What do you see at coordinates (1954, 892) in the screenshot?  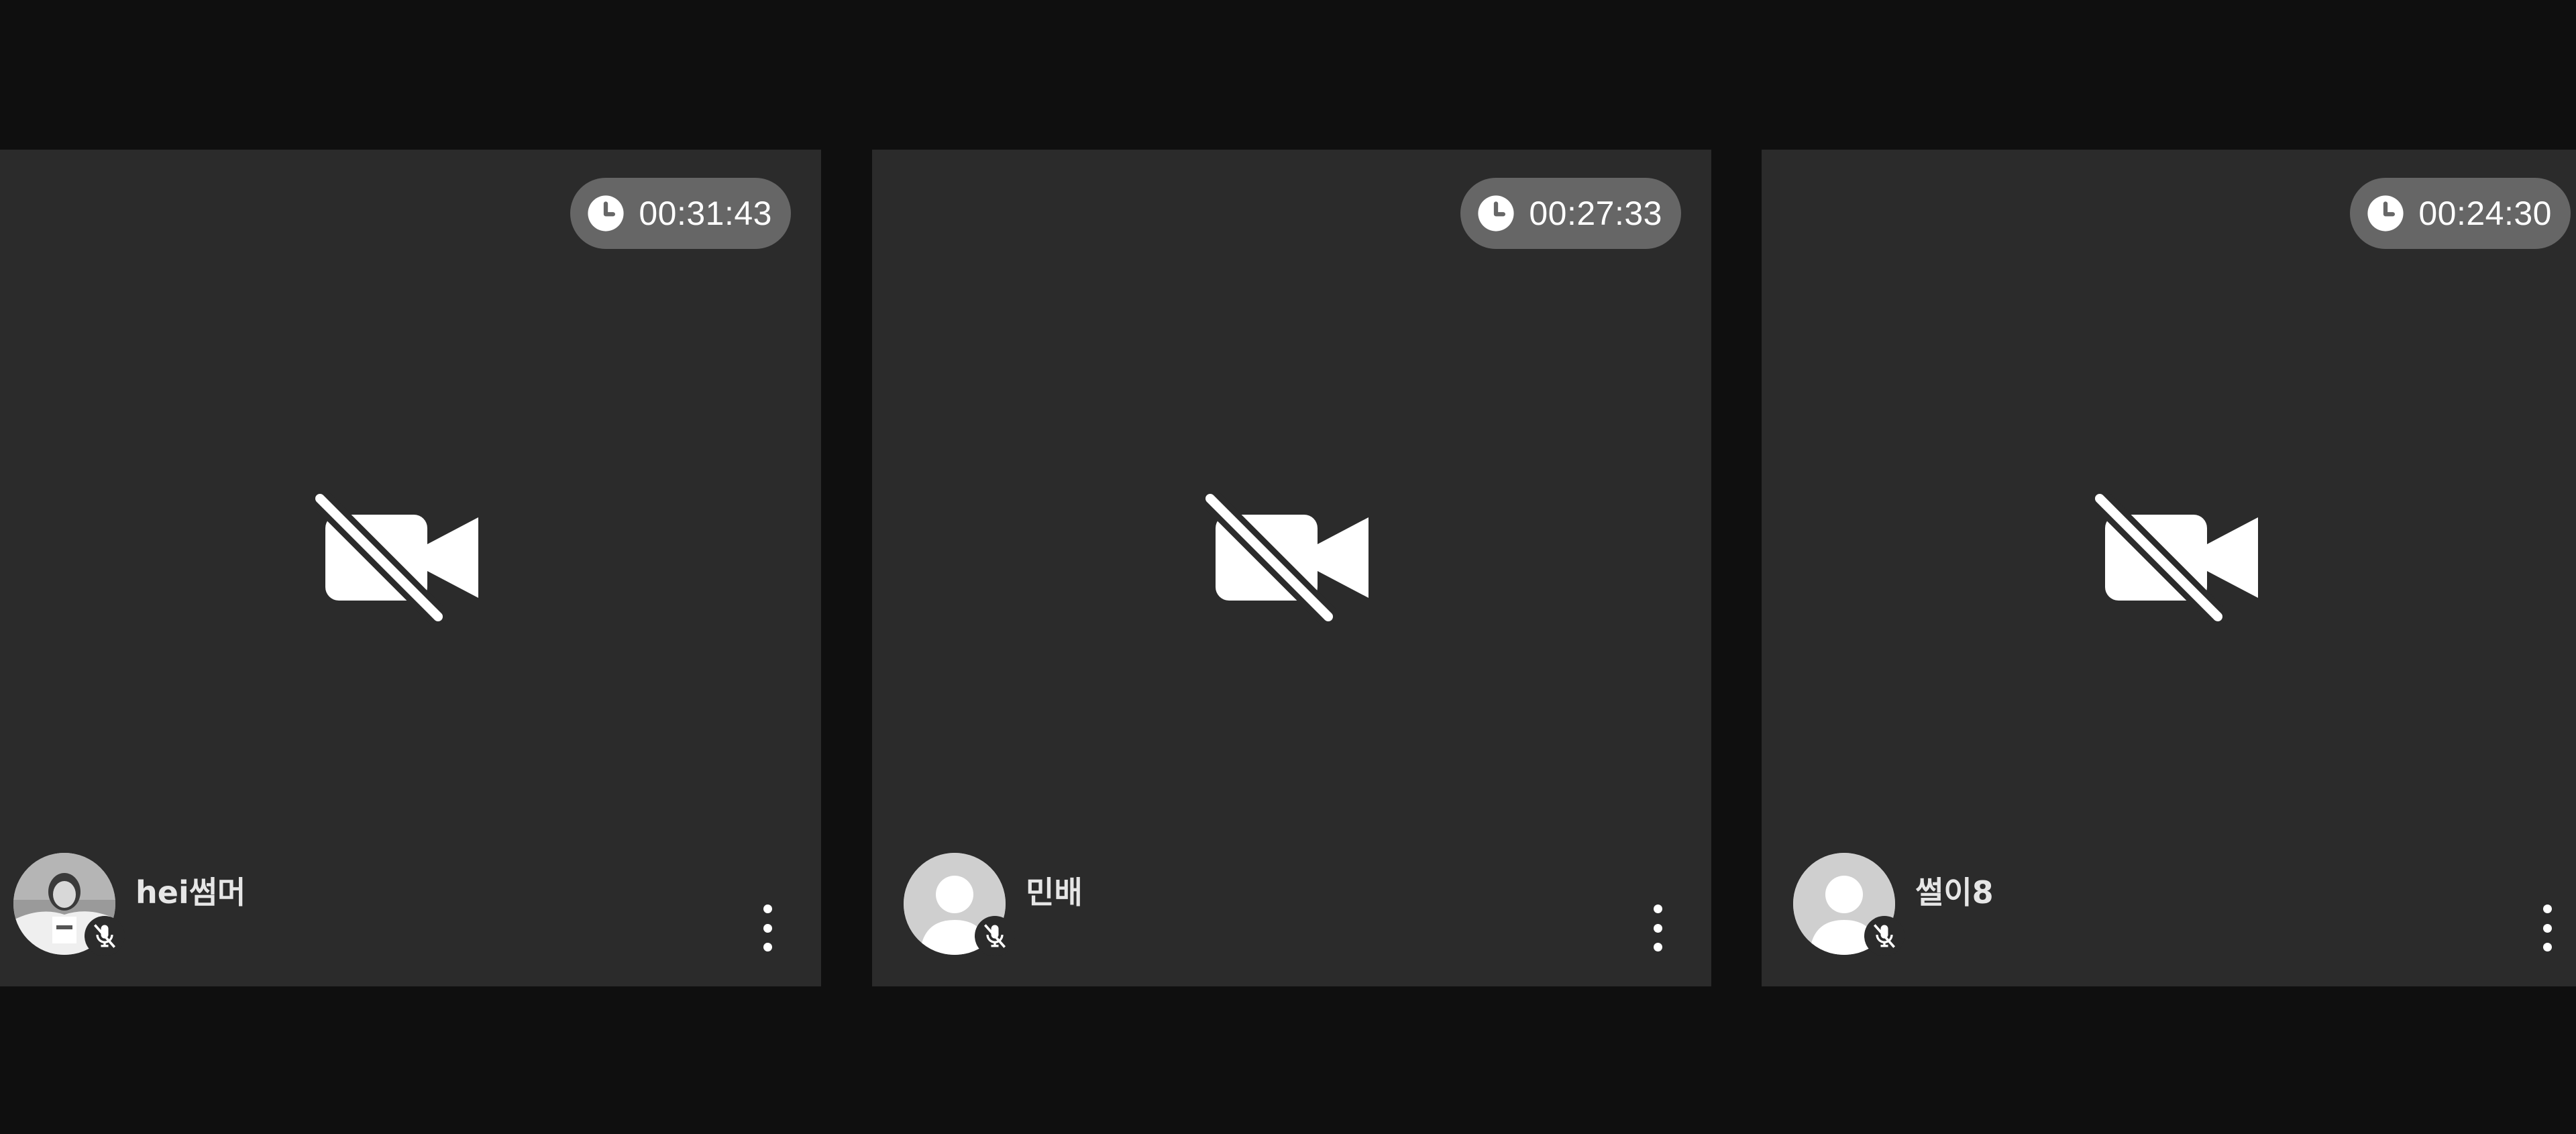 I see `participant-name: 썰이8` at bounding box center [1954, 892].